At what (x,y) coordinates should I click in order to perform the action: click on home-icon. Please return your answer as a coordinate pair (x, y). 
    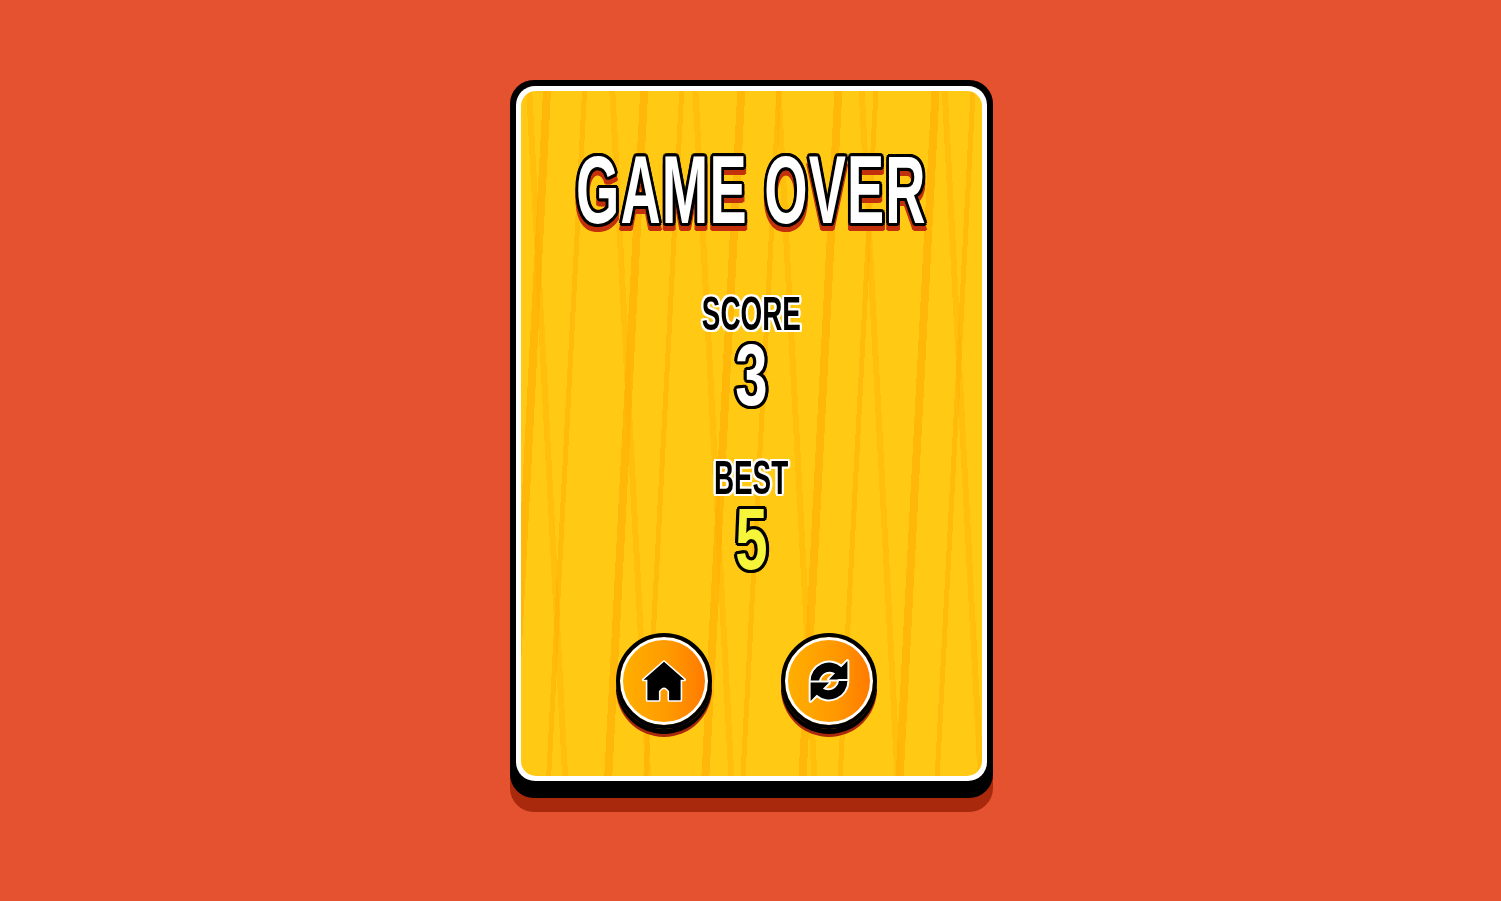
    Looking at the image, I should click on (664, 680).